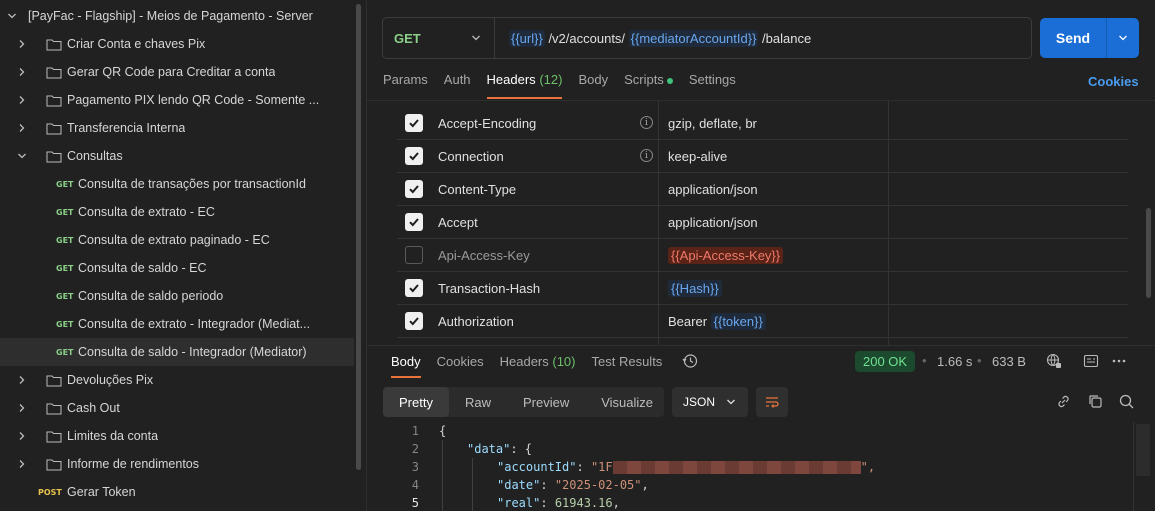 The height and width of the screenshot is (511, 1155). I want to click on folder-cash-out: Cash Out, so click(177, 408).